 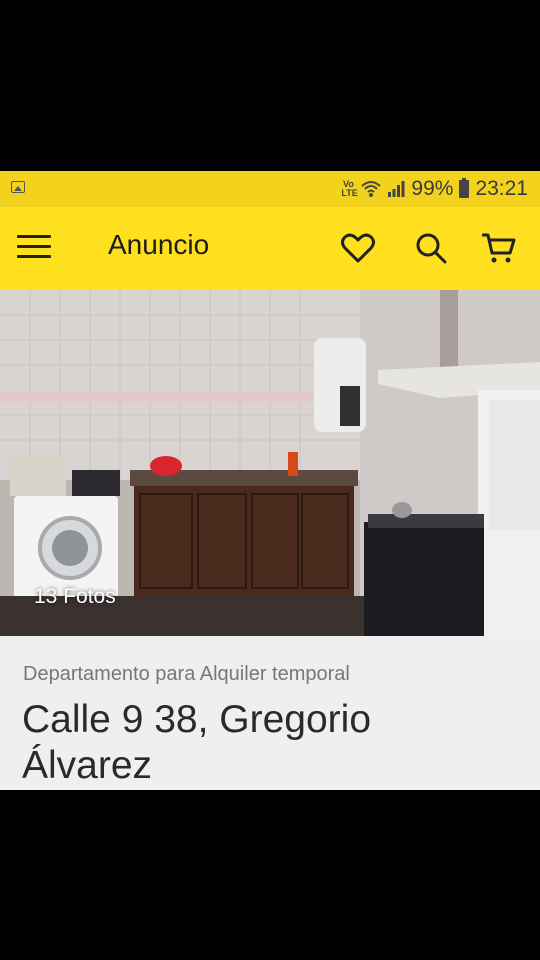 I want to click on menu-icon, so click(x=34, y=247).